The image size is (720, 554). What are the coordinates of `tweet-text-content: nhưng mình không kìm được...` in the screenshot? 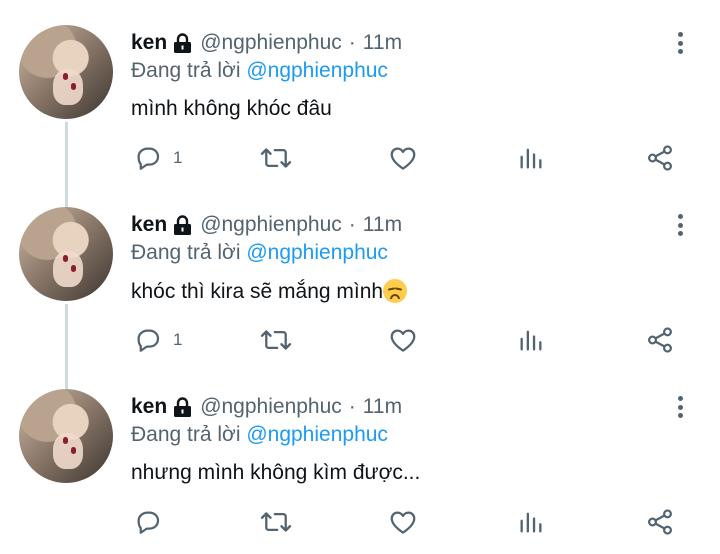 It's located at (276, 472).